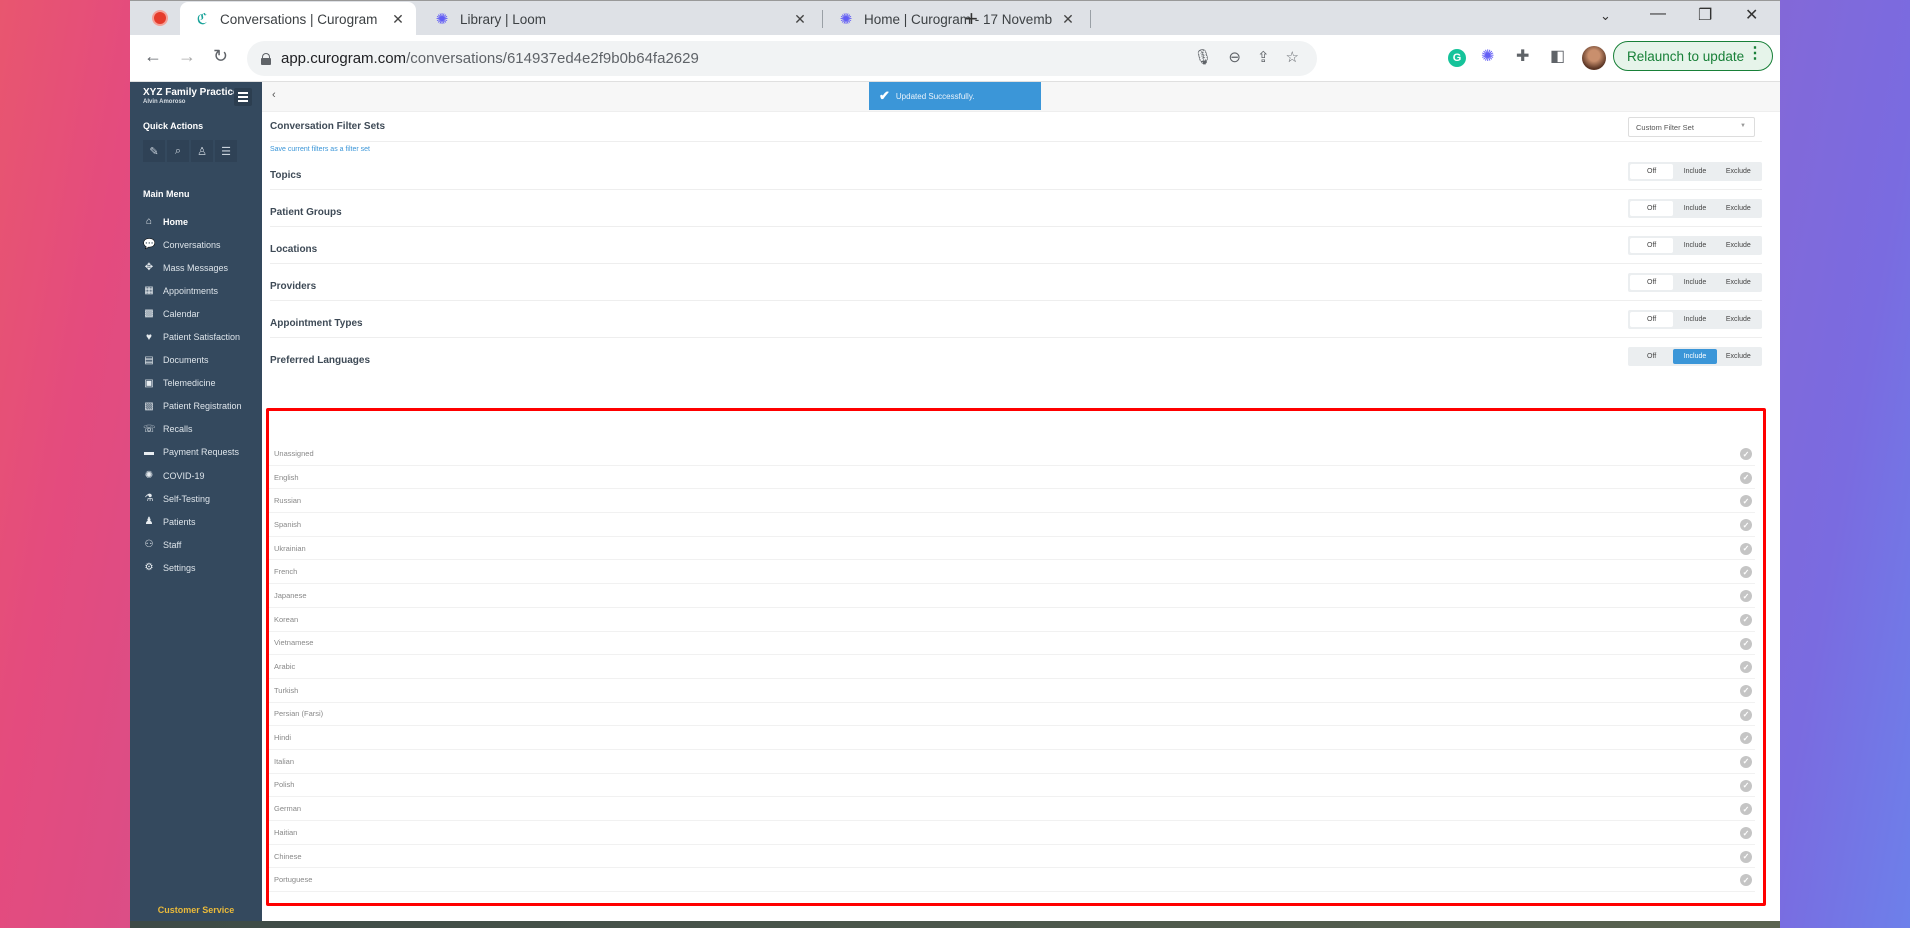 The width and height of the screenshot is (1910, 928). What do you see at coordinates (187, 56) in the screenshot?
I see `forward-arrow-icon: →` at bounding box center [187, 56].